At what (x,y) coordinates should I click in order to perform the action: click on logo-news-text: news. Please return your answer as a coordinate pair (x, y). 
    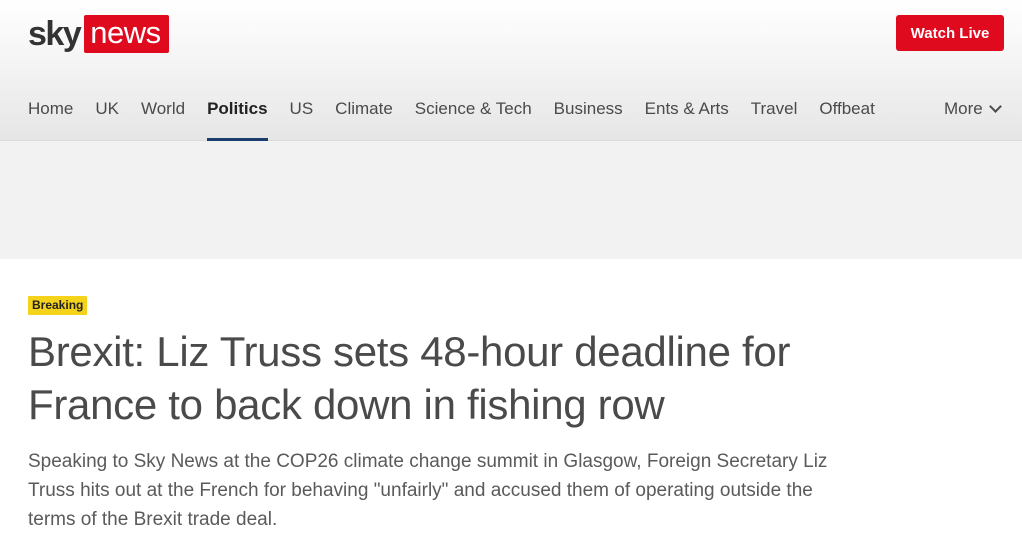
    Looking at the image, I should click on (126, 34).